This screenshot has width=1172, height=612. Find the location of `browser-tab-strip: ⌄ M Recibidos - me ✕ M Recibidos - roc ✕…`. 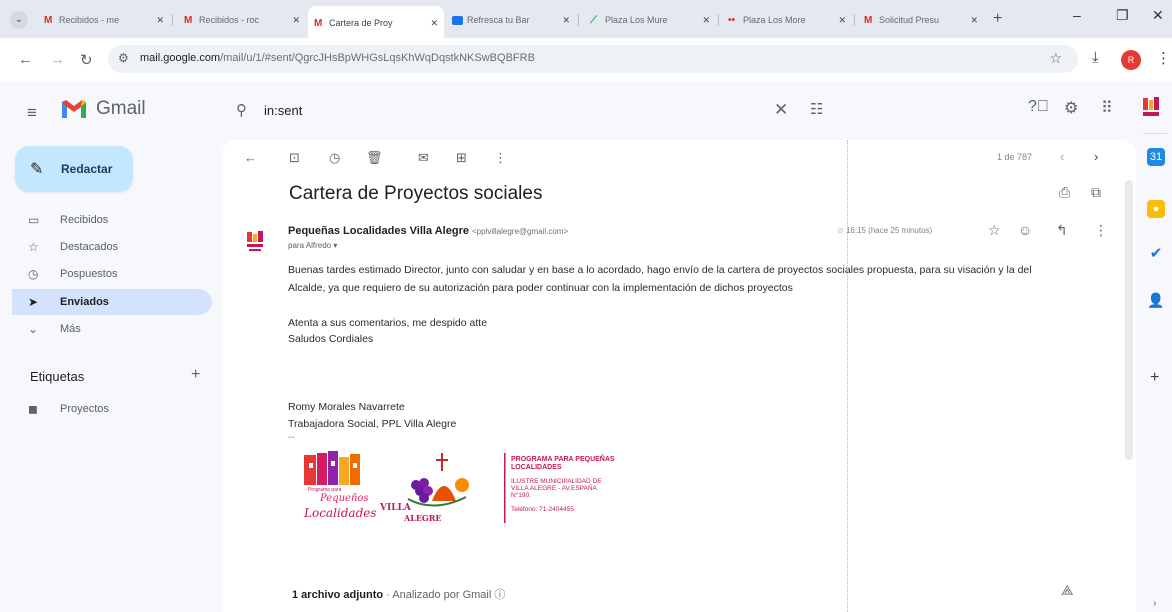

browser-tab-strip: ⌄ M Recibidos - me ✕ M Recibidos - roc ✕… is located at coordinates (586, 19).